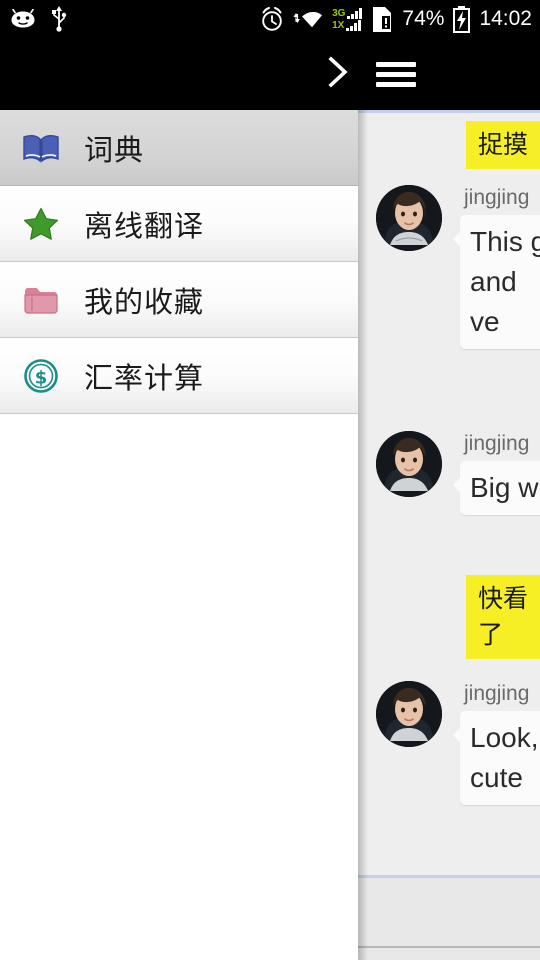 Image resolution: width=540 pixels, height=960 pixels. I want to click on chat-message-body: jingjing Look, cute, so click(496, 743).